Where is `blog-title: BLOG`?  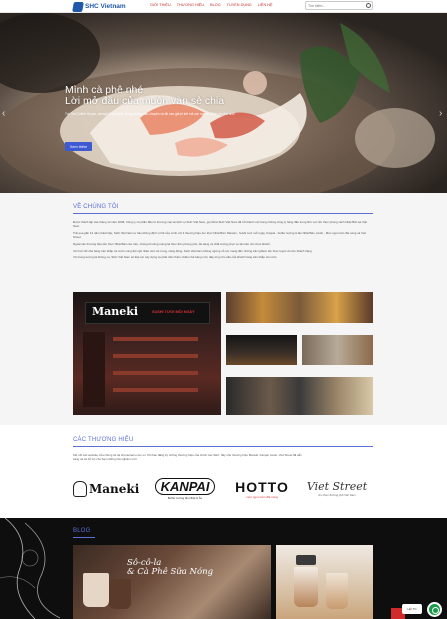
blog-title: BLOG is located at coordinates (82, 531).